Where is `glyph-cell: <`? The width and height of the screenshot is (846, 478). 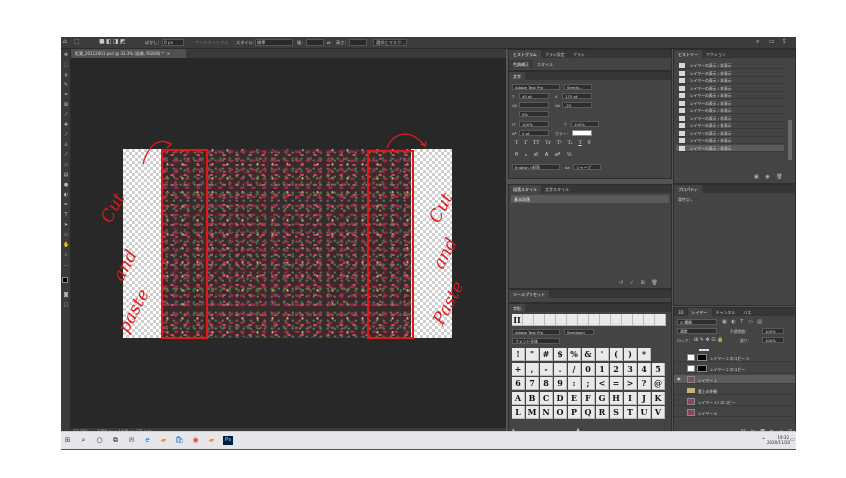
glyph-cell: < is located at coordinates (602, 383).